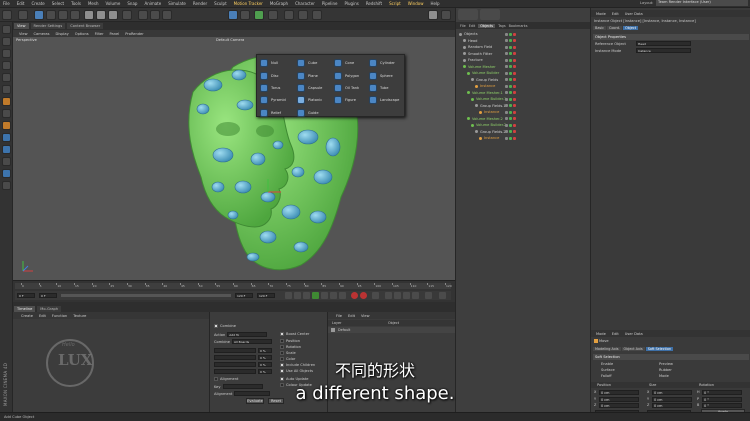 The width and height of the screenshot is (750, 421). Describe the element at coordinates (75, 15) in the screenshot. I see `rotate-tool-icon` at that location.